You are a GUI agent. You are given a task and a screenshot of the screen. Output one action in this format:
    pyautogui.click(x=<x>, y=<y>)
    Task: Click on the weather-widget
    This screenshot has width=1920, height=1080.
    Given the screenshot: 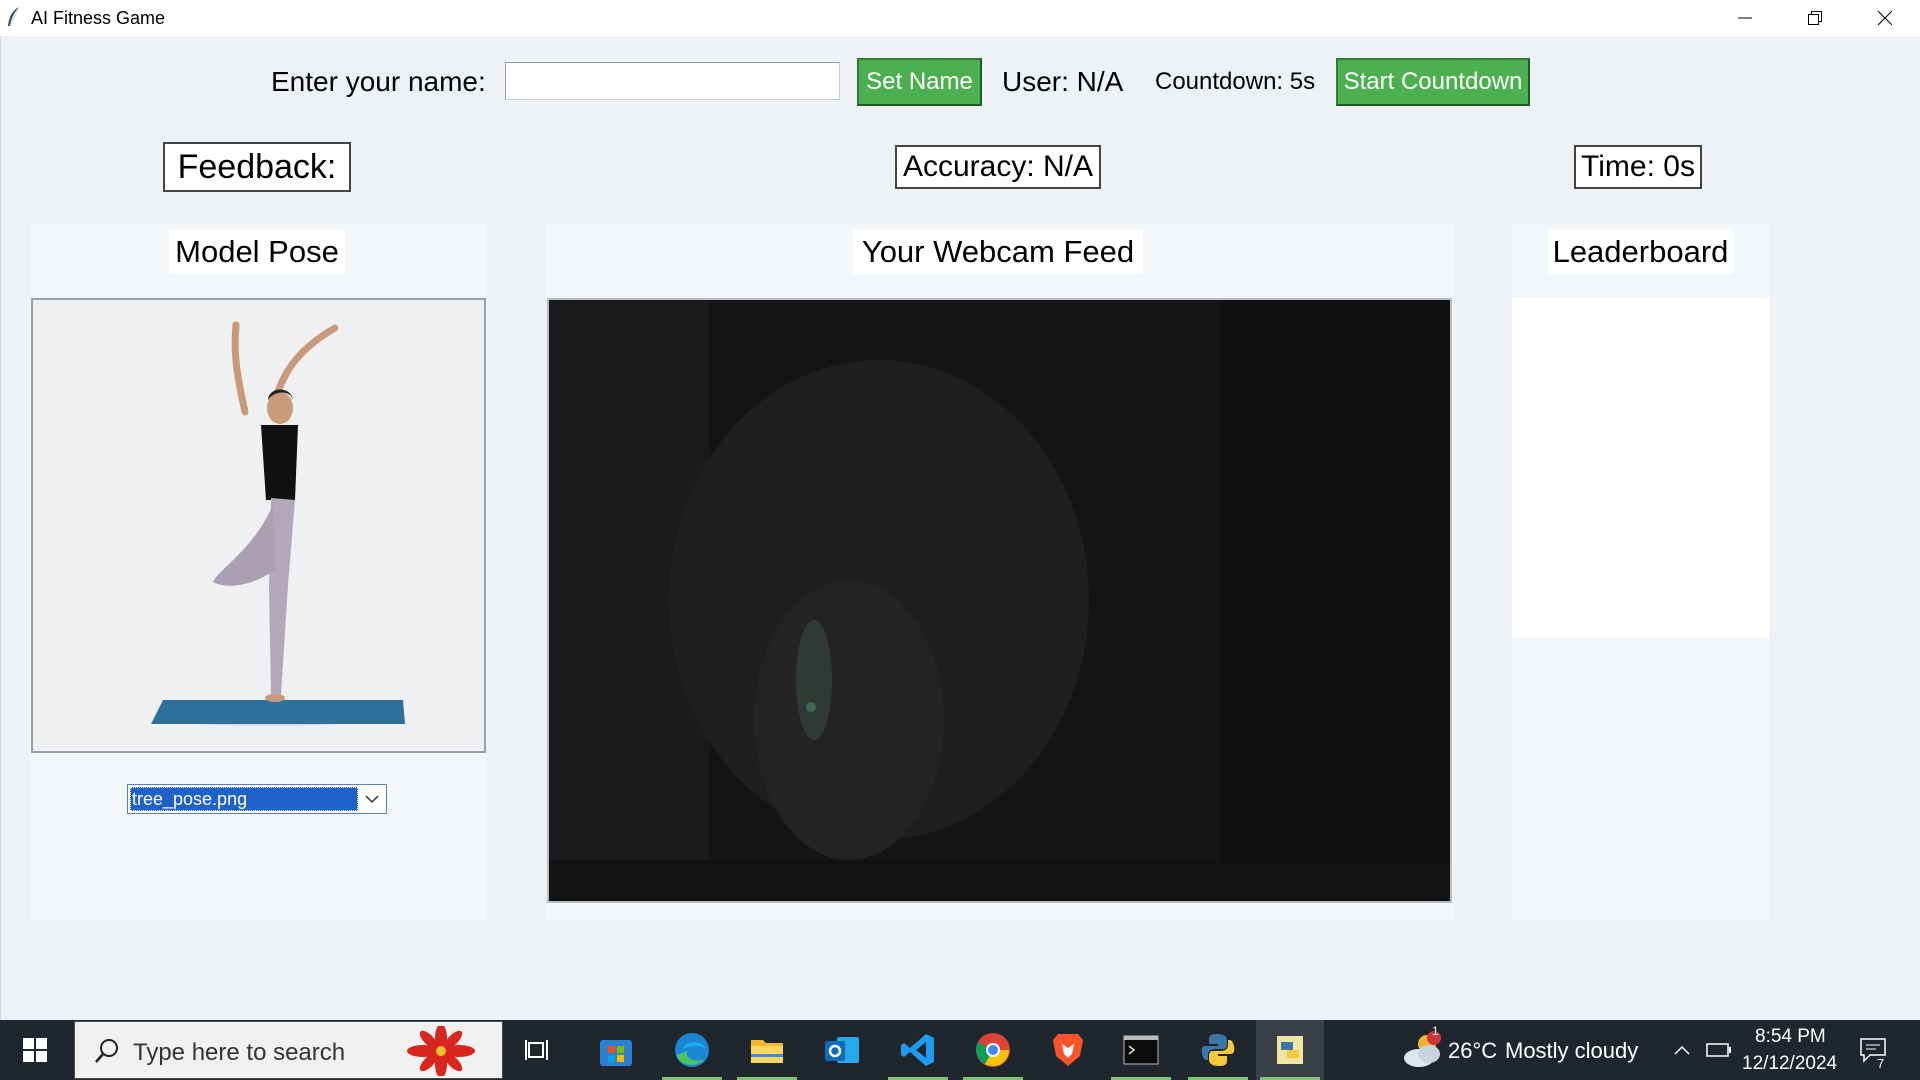 What is the action you would take?
    pyautogui.click(x=1422, y=1050)
    